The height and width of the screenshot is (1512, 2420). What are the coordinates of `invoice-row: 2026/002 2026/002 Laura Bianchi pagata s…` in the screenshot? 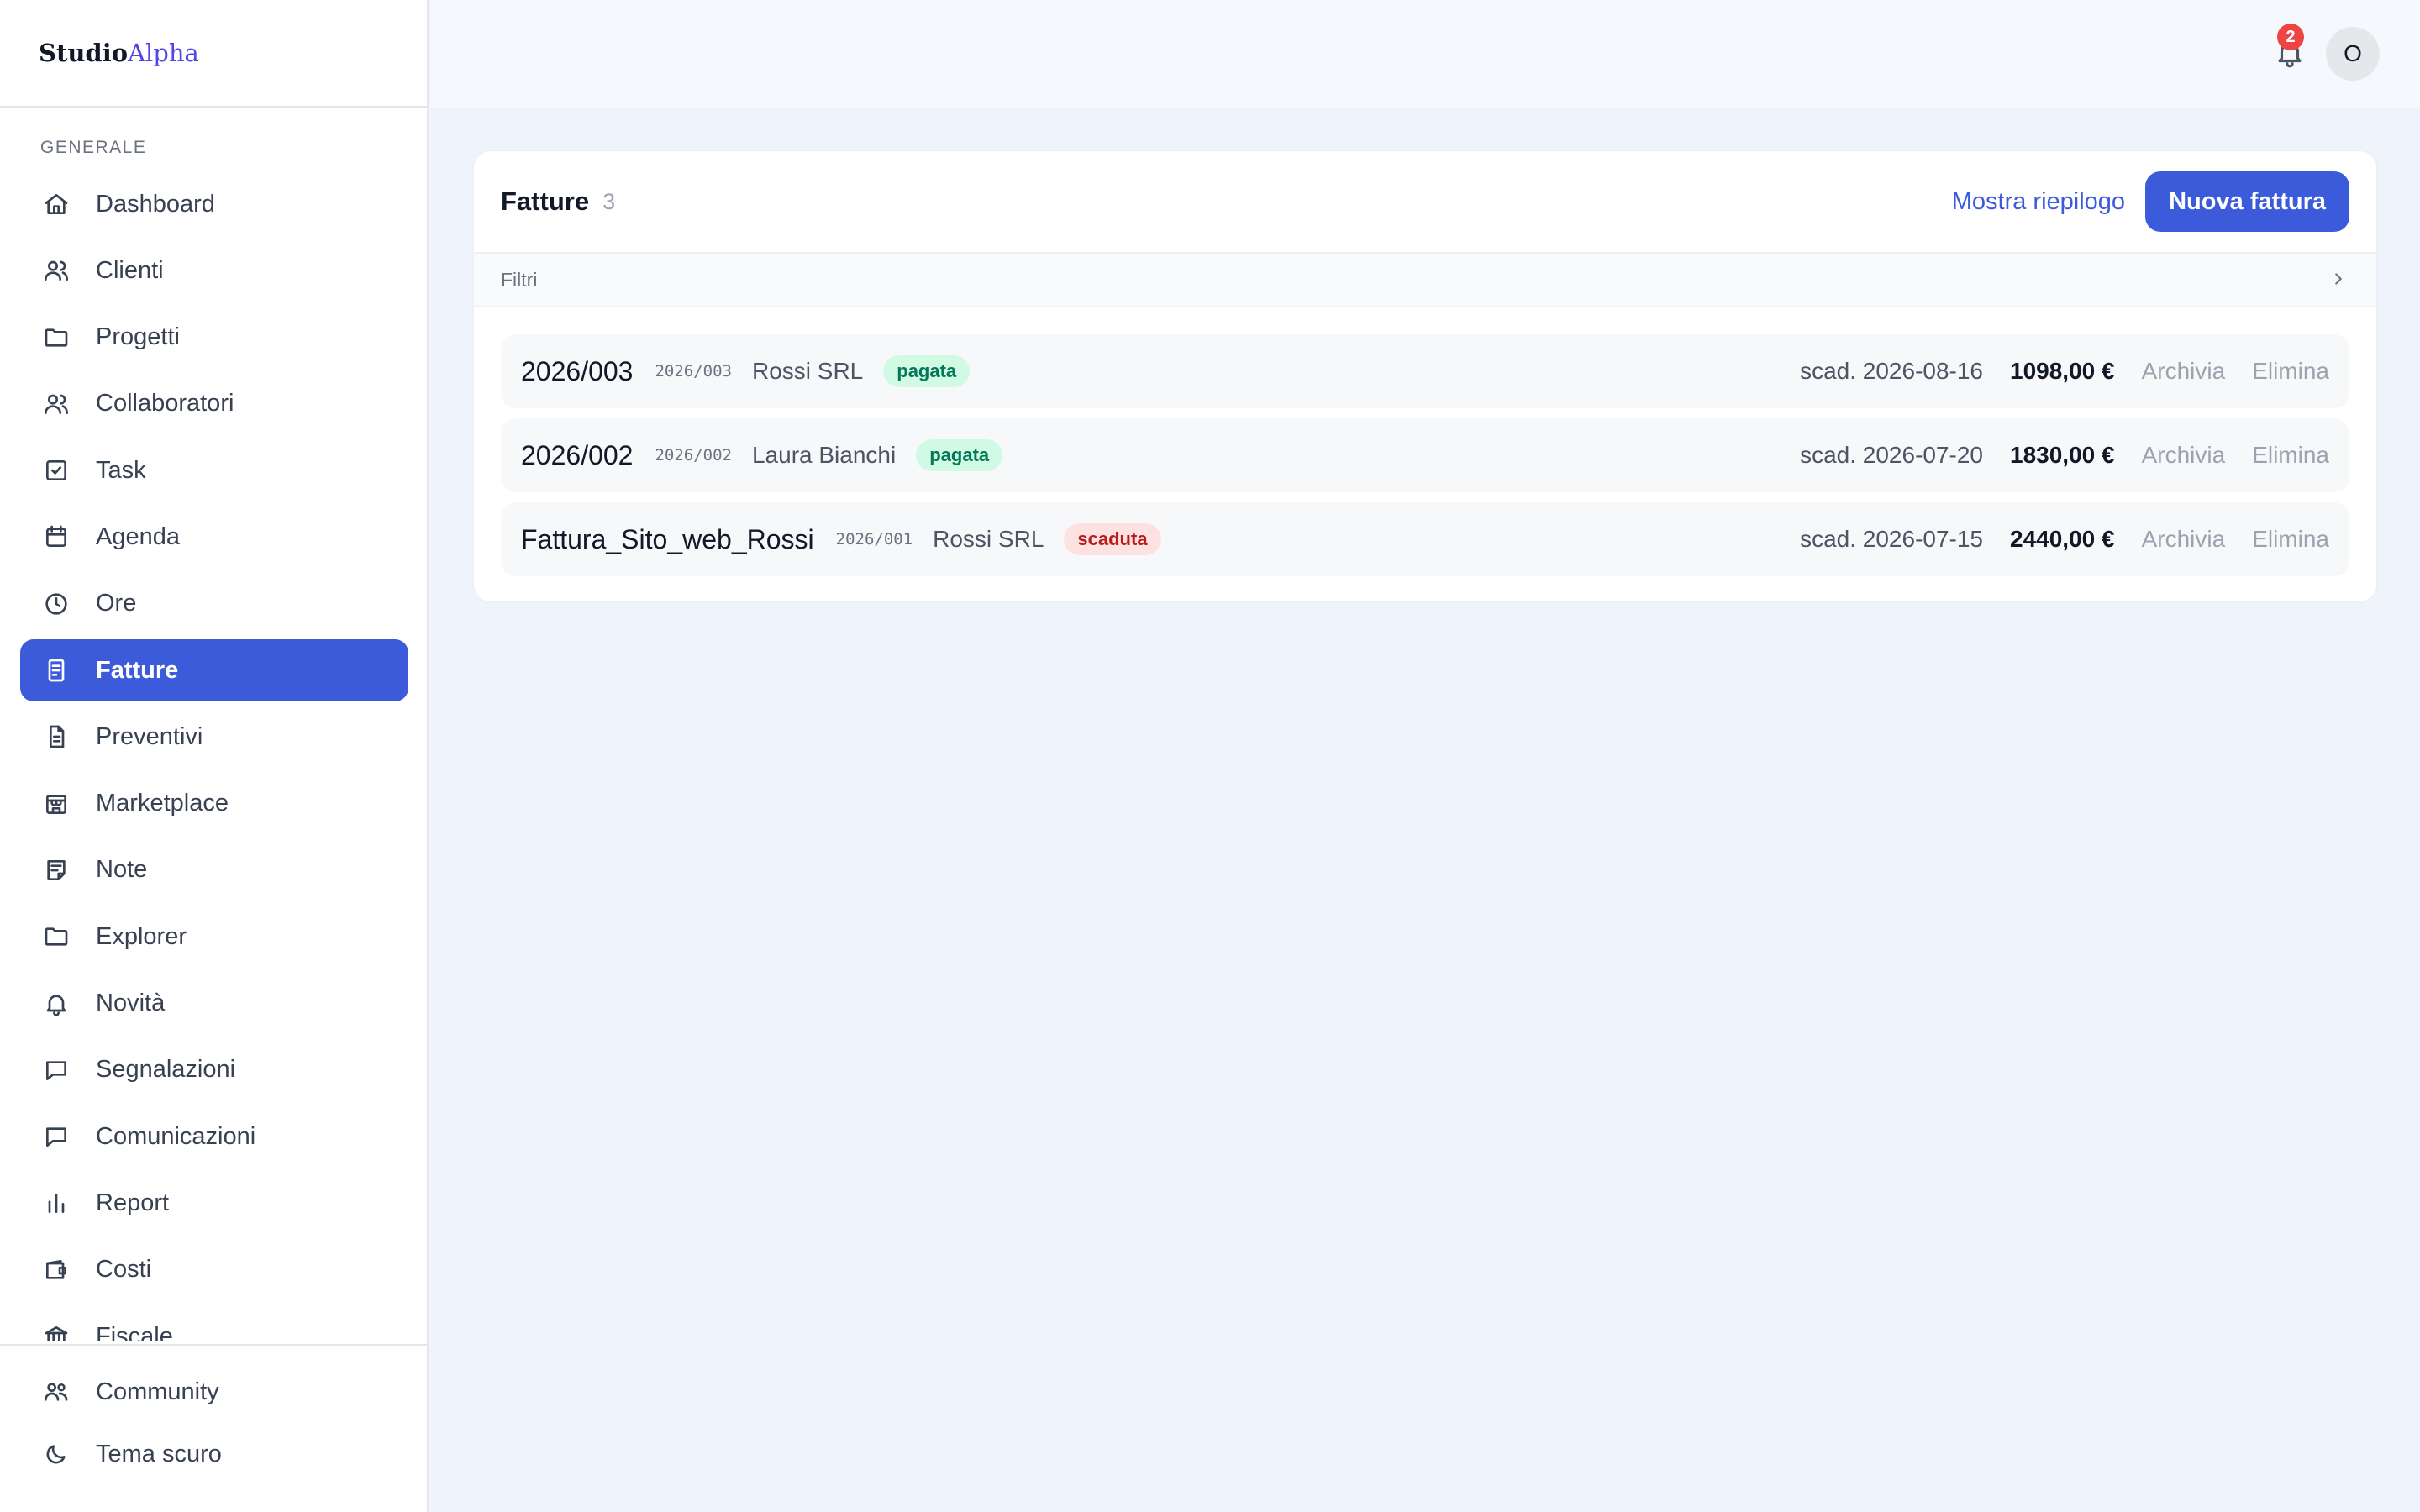 It's located at (1425, 455).